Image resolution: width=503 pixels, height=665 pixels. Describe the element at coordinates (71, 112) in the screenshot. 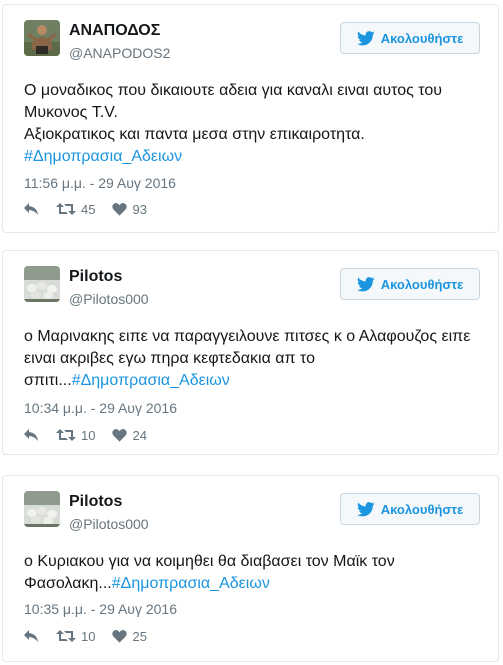

I see `tweet-text-line: Μυκονος T.V.` at that location.